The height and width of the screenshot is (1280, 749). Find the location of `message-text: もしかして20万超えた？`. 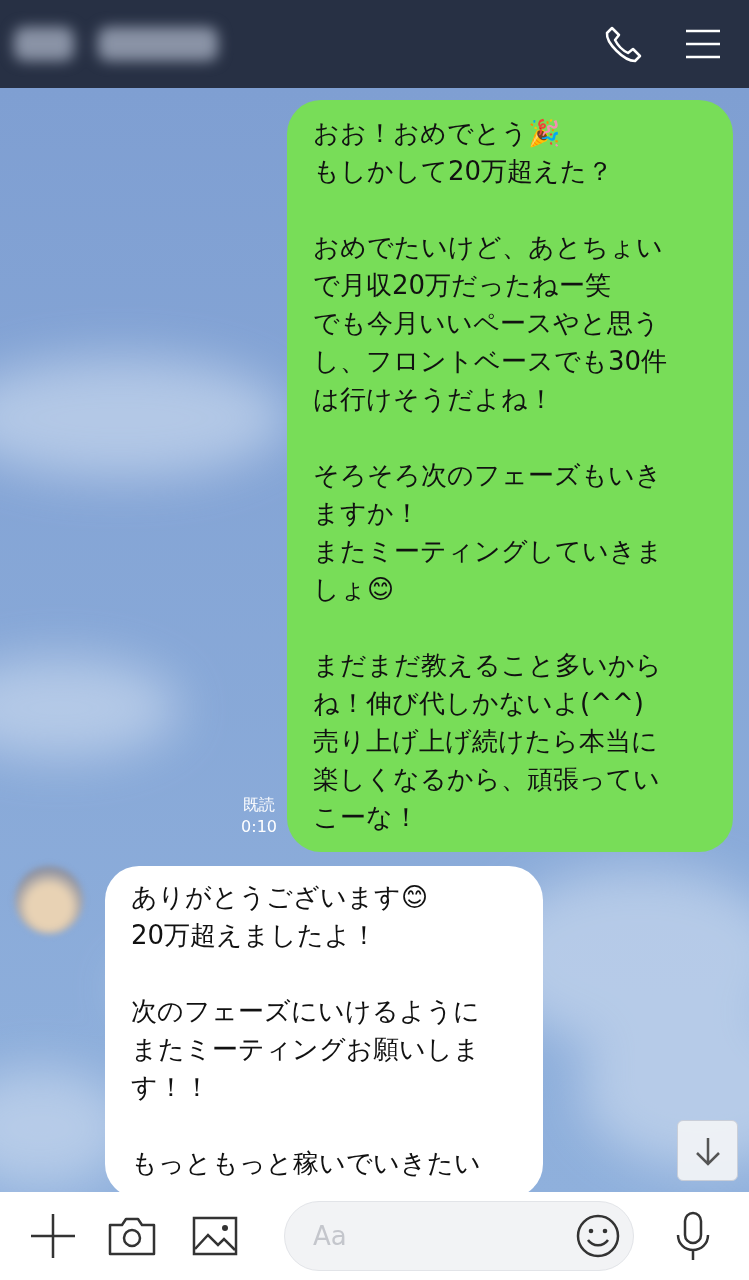

message-text: もしかして20万超えた？ is located at coordinates (464, 171).